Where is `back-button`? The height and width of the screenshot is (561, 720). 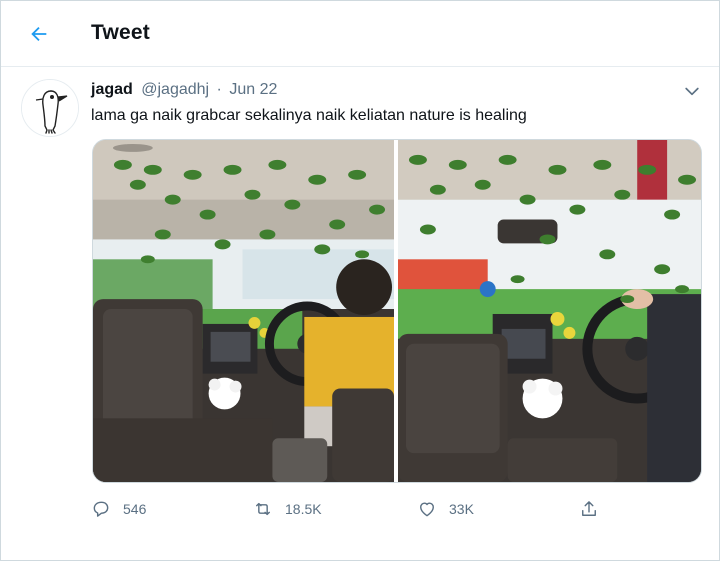
back-button is located at coordinates (39, 34).